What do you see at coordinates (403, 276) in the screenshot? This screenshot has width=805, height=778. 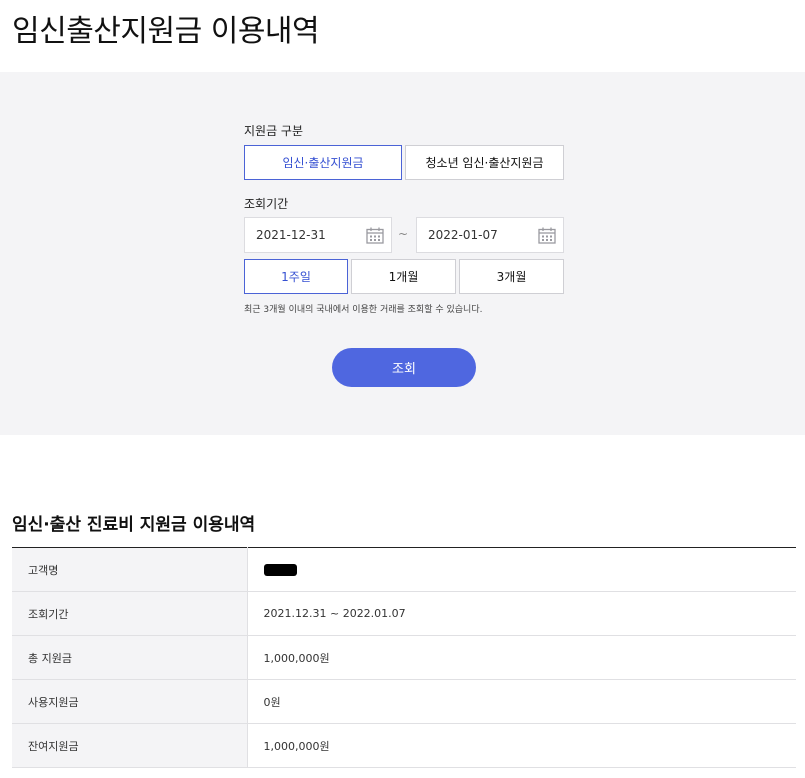 I see `period-button-1month: 1개월` at bounding box center [403, 276].